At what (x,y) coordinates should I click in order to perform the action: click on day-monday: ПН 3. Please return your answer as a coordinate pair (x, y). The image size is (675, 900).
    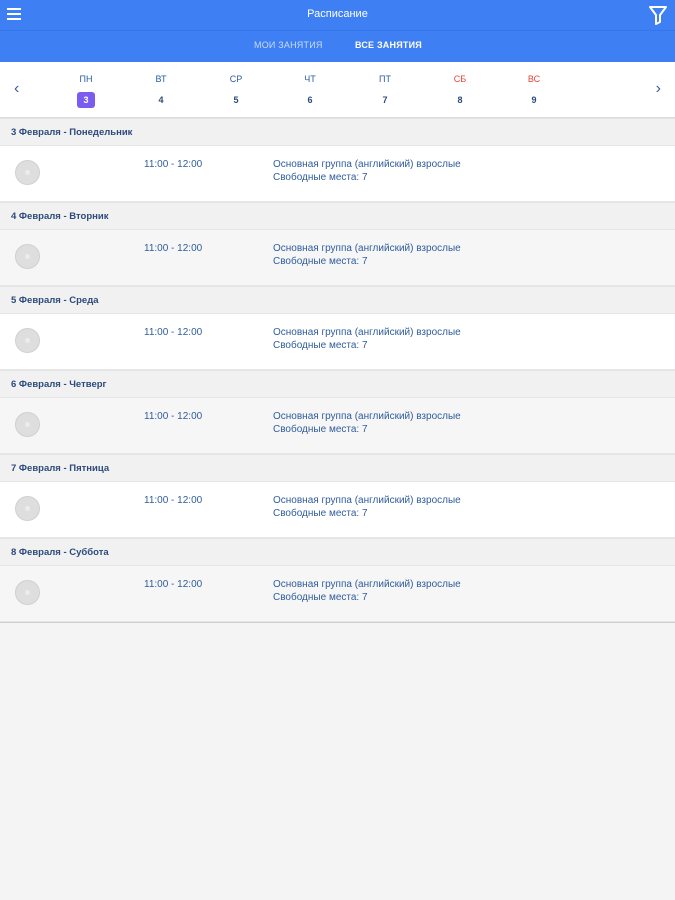
    Looking at the image, I should click on (86, 91).